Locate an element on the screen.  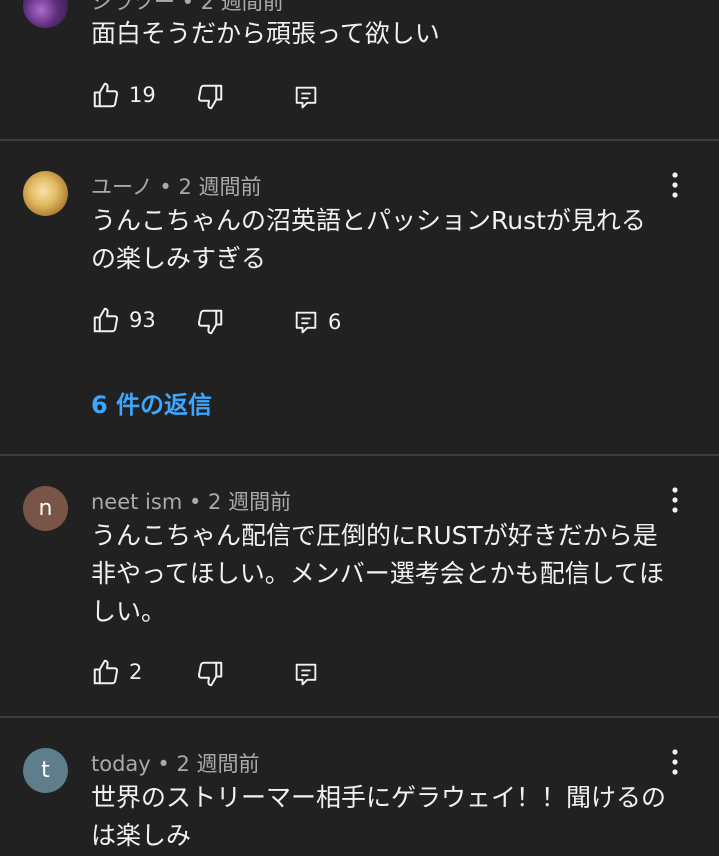
comment-author: ユーノ is located at coordinates (122, 187).